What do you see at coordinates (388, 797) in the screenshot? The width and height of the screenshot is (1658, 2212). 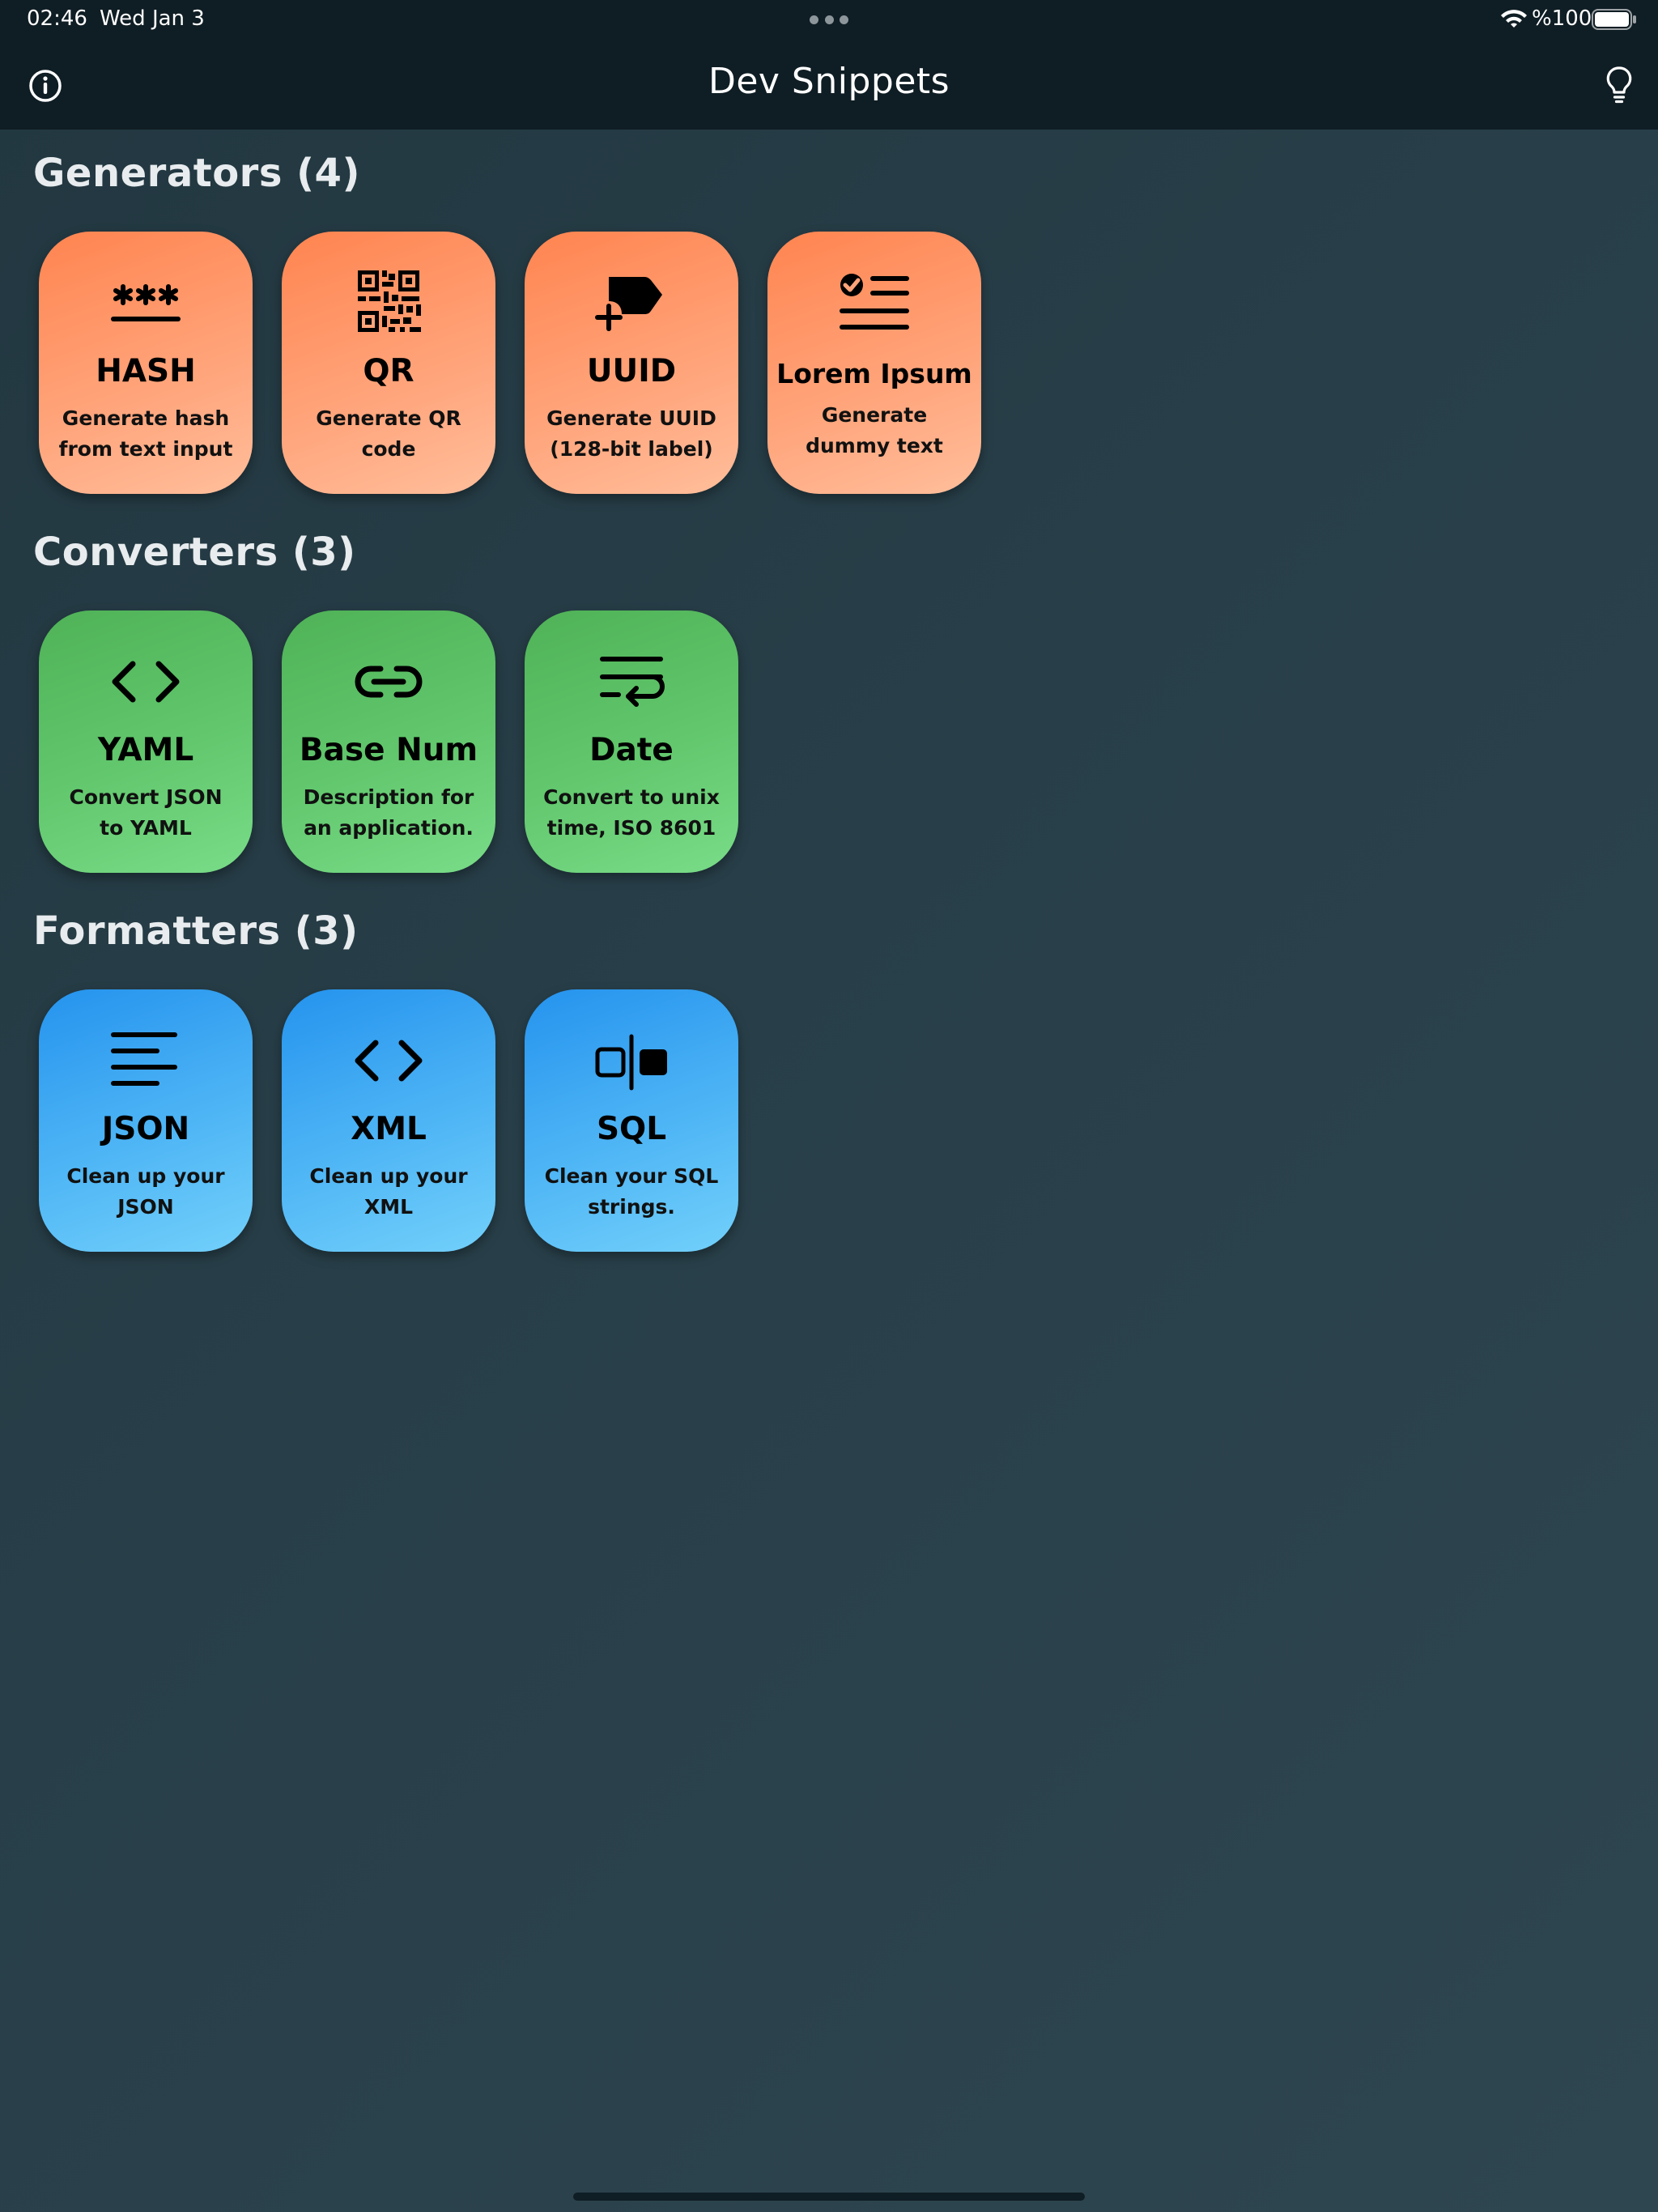 I see `card-desc-line: Description for` at bounding box center [388, 797].